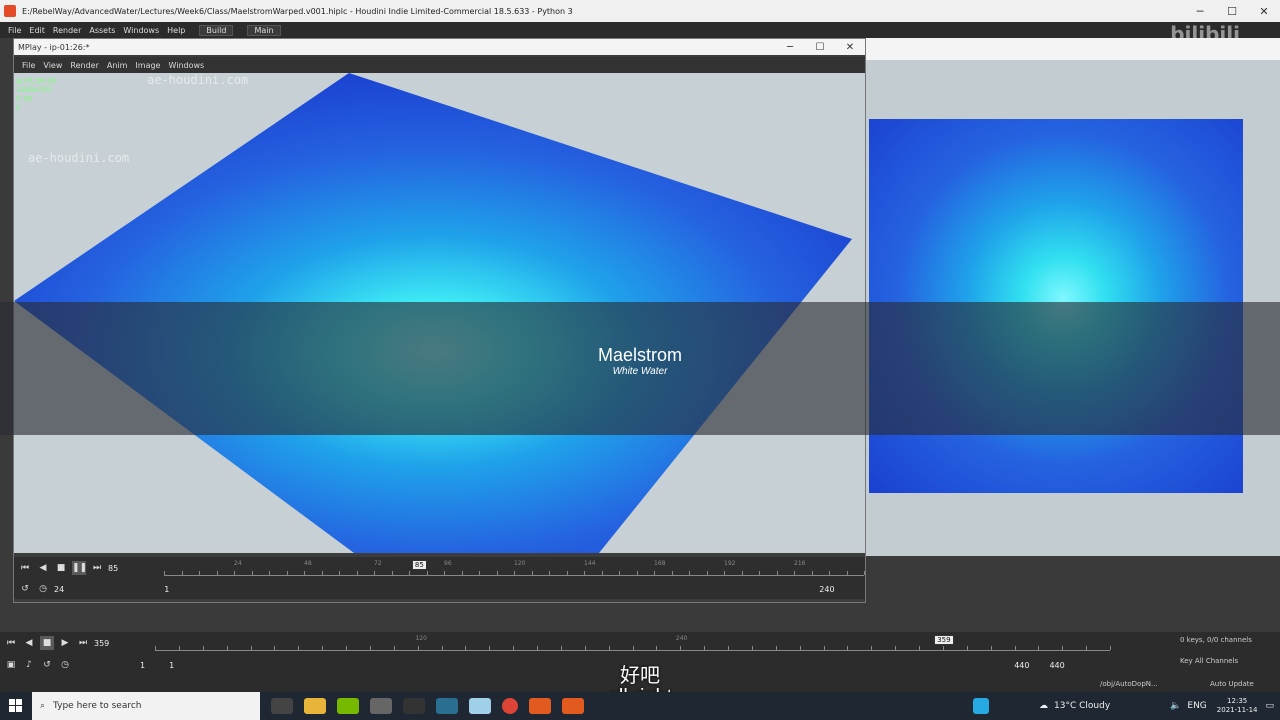 The image size is (1280, 720). What do you see at coordinates (510, 706) in the screenshot?
I see `chrome-icon` at bounding box center [510, 706].